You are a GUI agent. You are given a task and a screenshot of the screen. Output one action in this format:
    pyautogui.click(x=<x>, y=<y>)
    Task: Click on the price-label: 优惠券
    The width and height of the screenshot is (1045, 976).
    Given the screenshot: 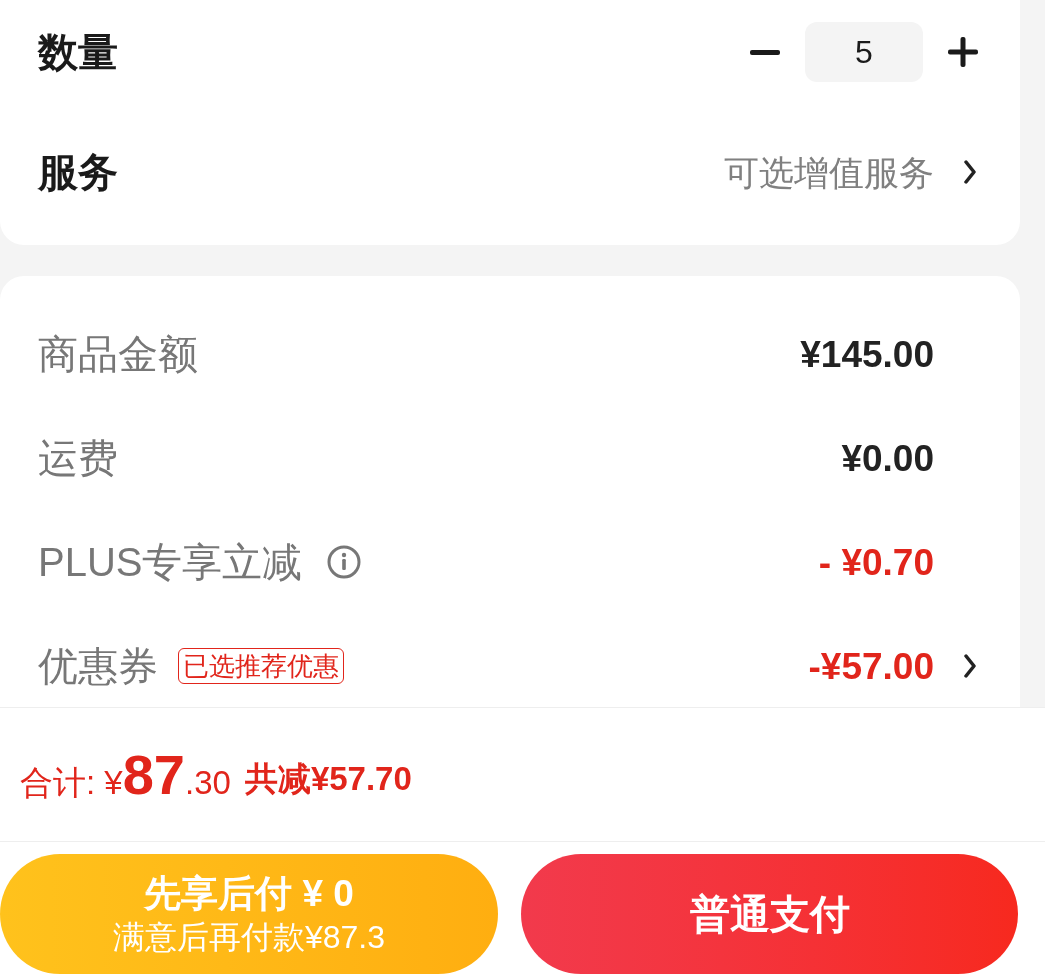 What is the action you would take?
    pyautogui.click(x=98, y=666)
    